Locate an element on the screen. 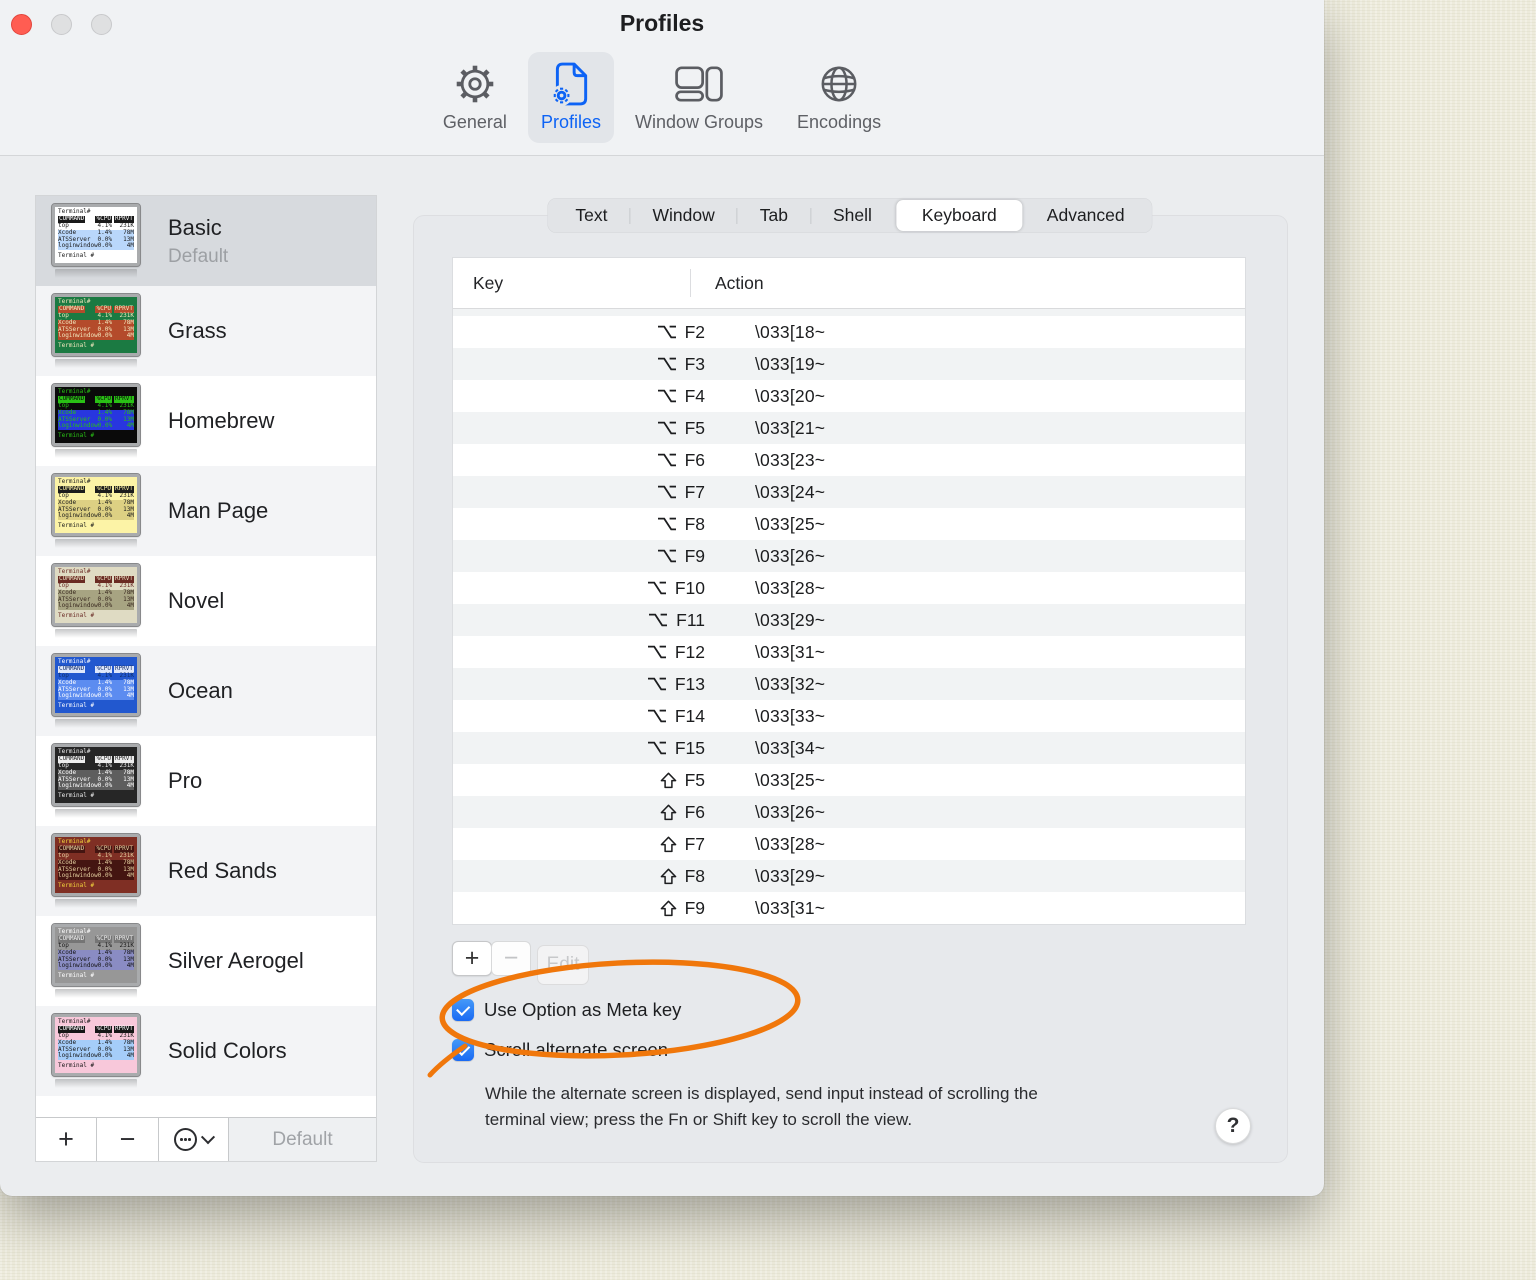  action-value: \033[29~ is located at coordinates (790, 875).